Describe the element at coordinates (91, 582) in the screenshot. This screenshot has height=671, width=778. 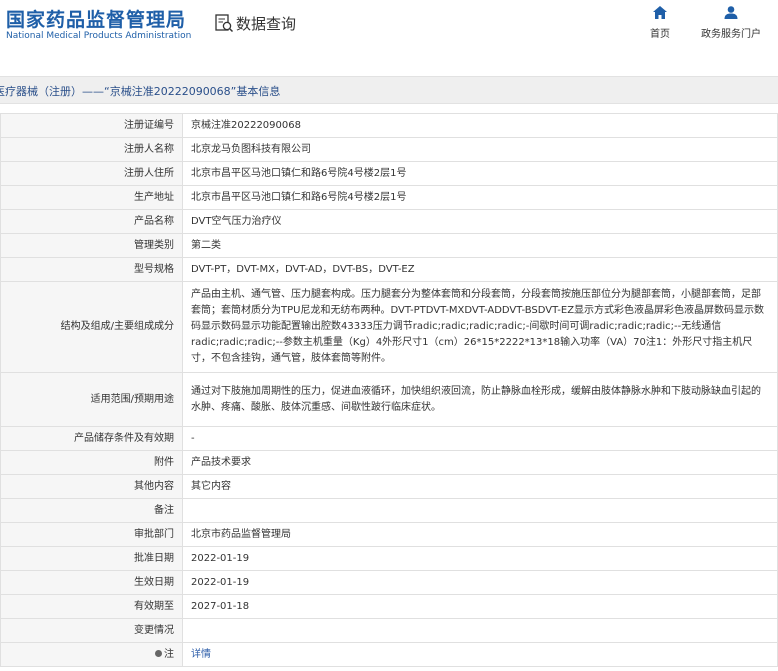
I see `field-label: 生效日期` at that location.